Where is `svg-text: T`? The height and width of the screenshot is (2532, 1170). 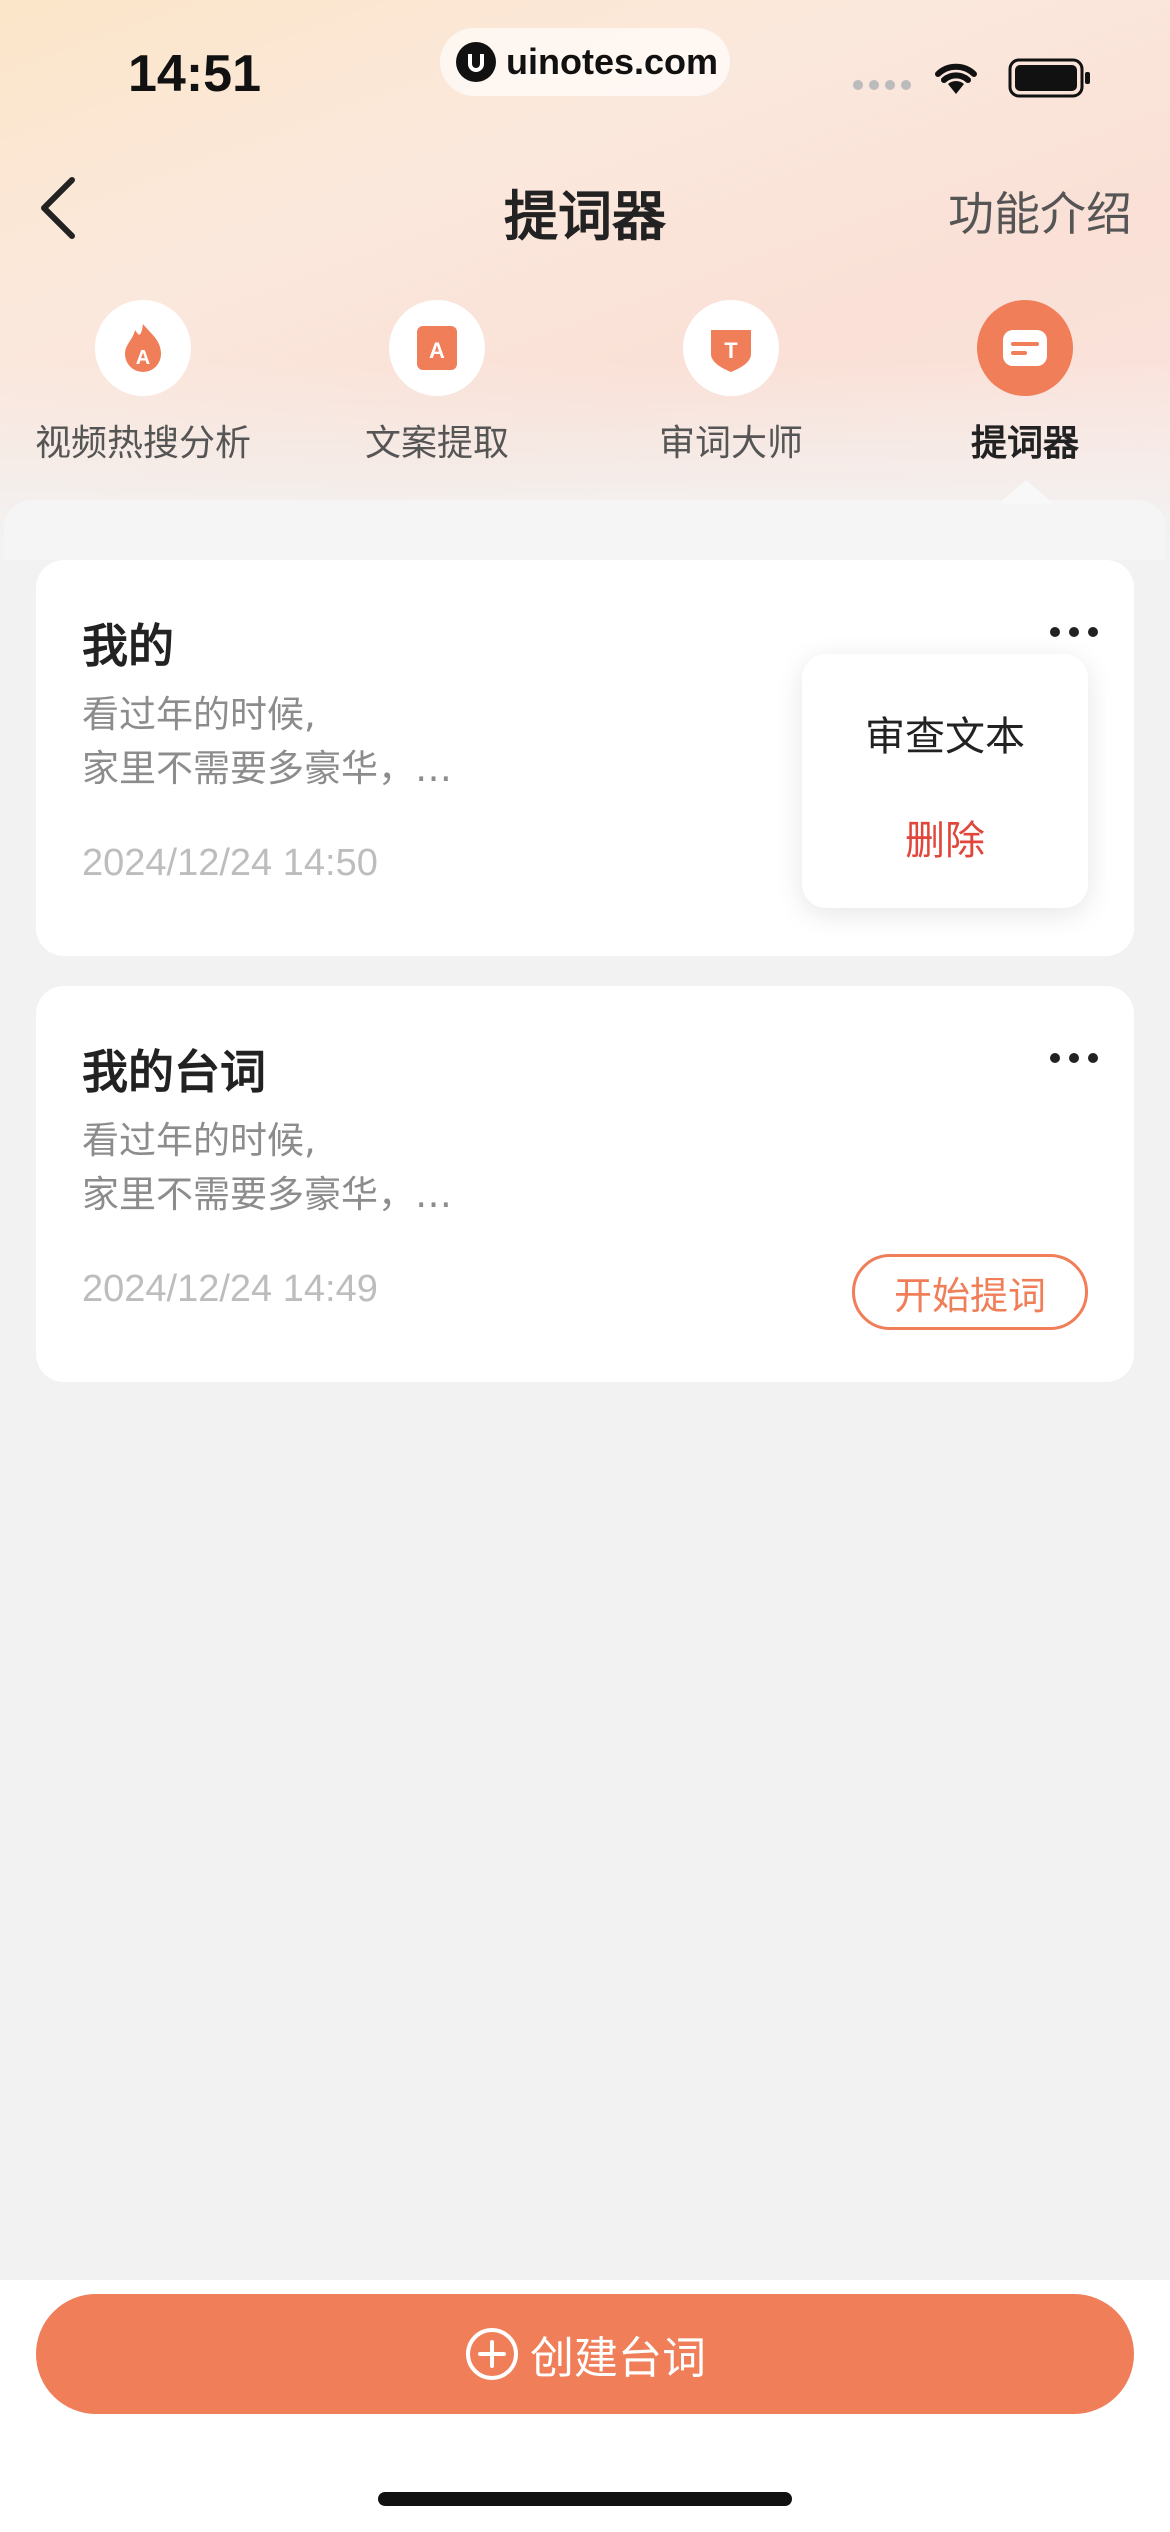
svg-text: T is located at coordinates (731, 350).